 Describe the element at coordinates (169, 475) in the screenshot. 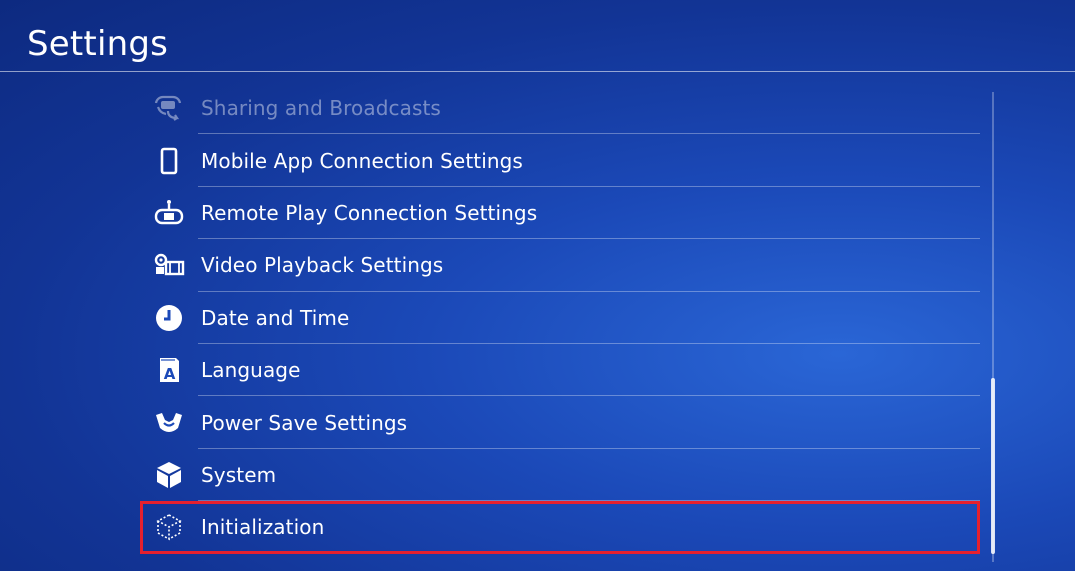

I see `system-cube-icon` at that location.